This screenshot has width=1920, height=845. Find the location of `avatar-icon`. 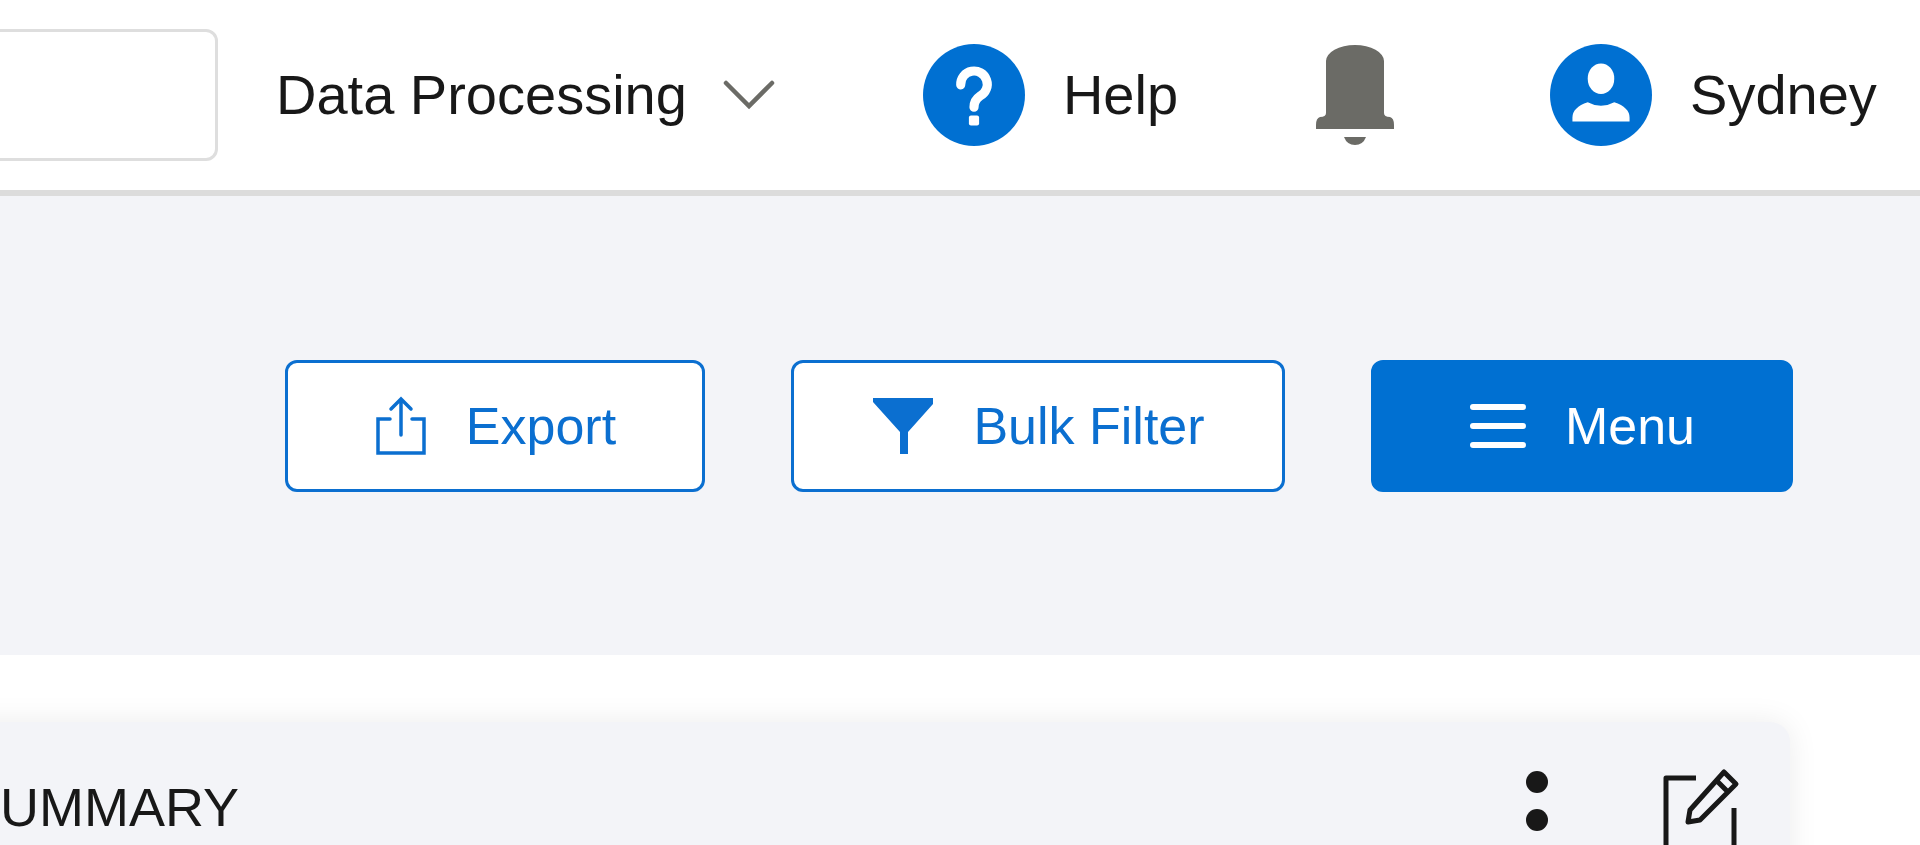

avatar-icon is located at coordinates (1601, 95).